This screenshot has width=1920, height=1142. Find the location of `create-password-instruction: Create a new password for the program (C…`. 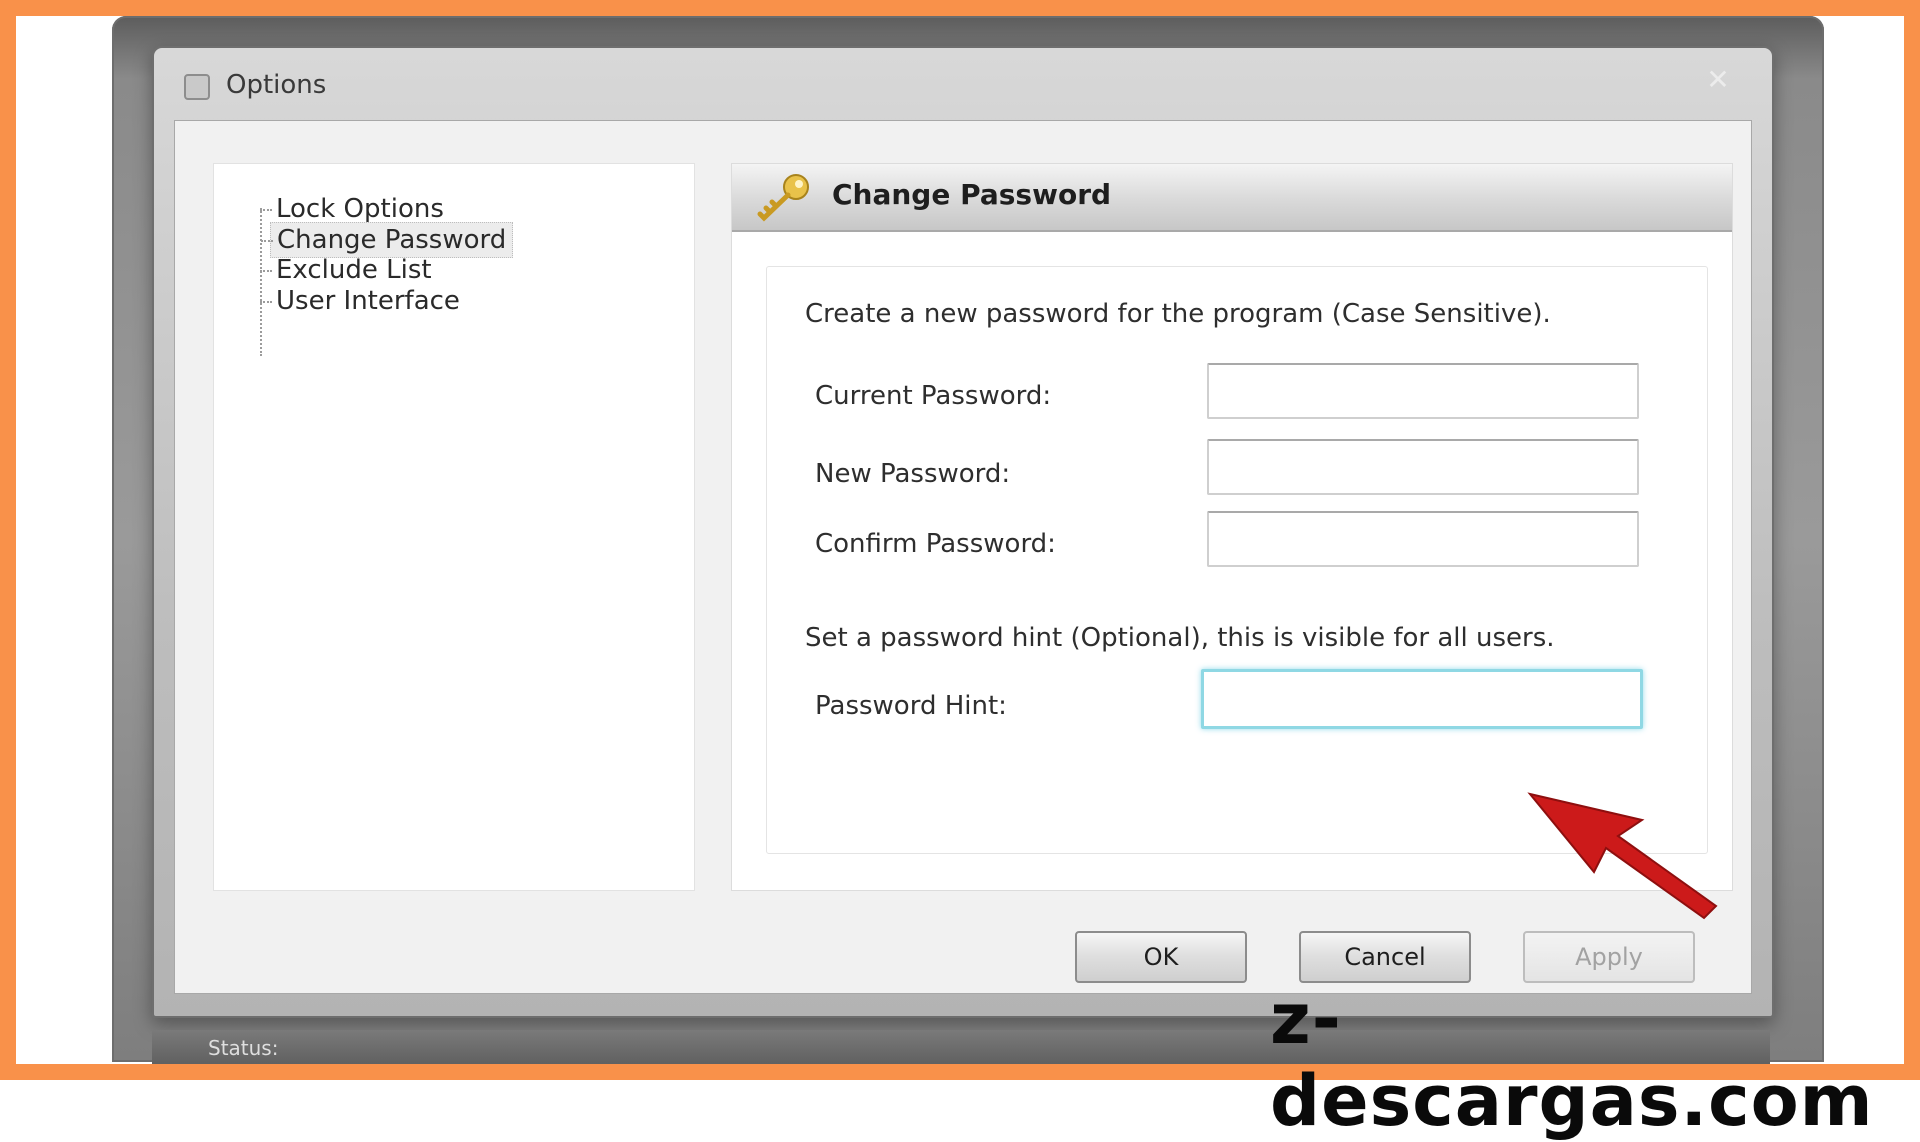

create-password-instruction: Create a new password for the program (C… is located at coordinates (1178, 314).